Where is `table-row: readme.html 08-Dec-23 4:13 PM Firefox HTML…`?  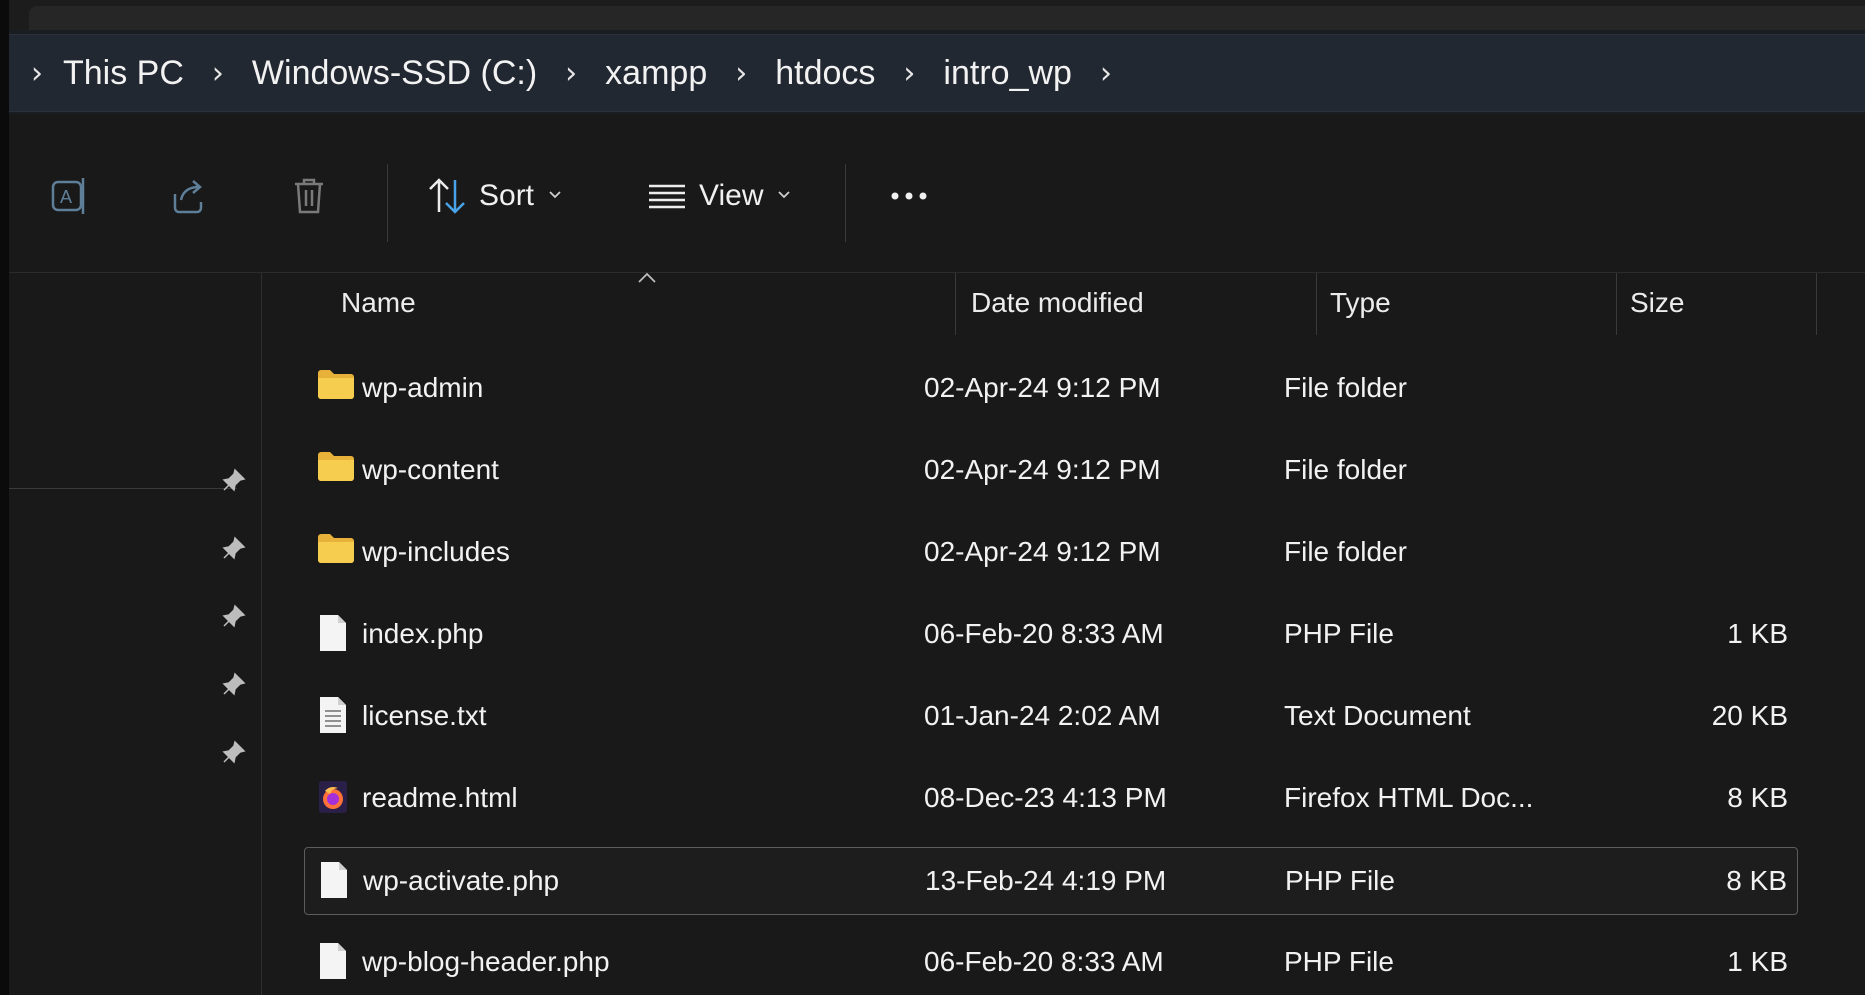 table-row: readme.html 08-Dec-23 4:13 PM Firefox HTML… is located at coordinates (1051, 799).